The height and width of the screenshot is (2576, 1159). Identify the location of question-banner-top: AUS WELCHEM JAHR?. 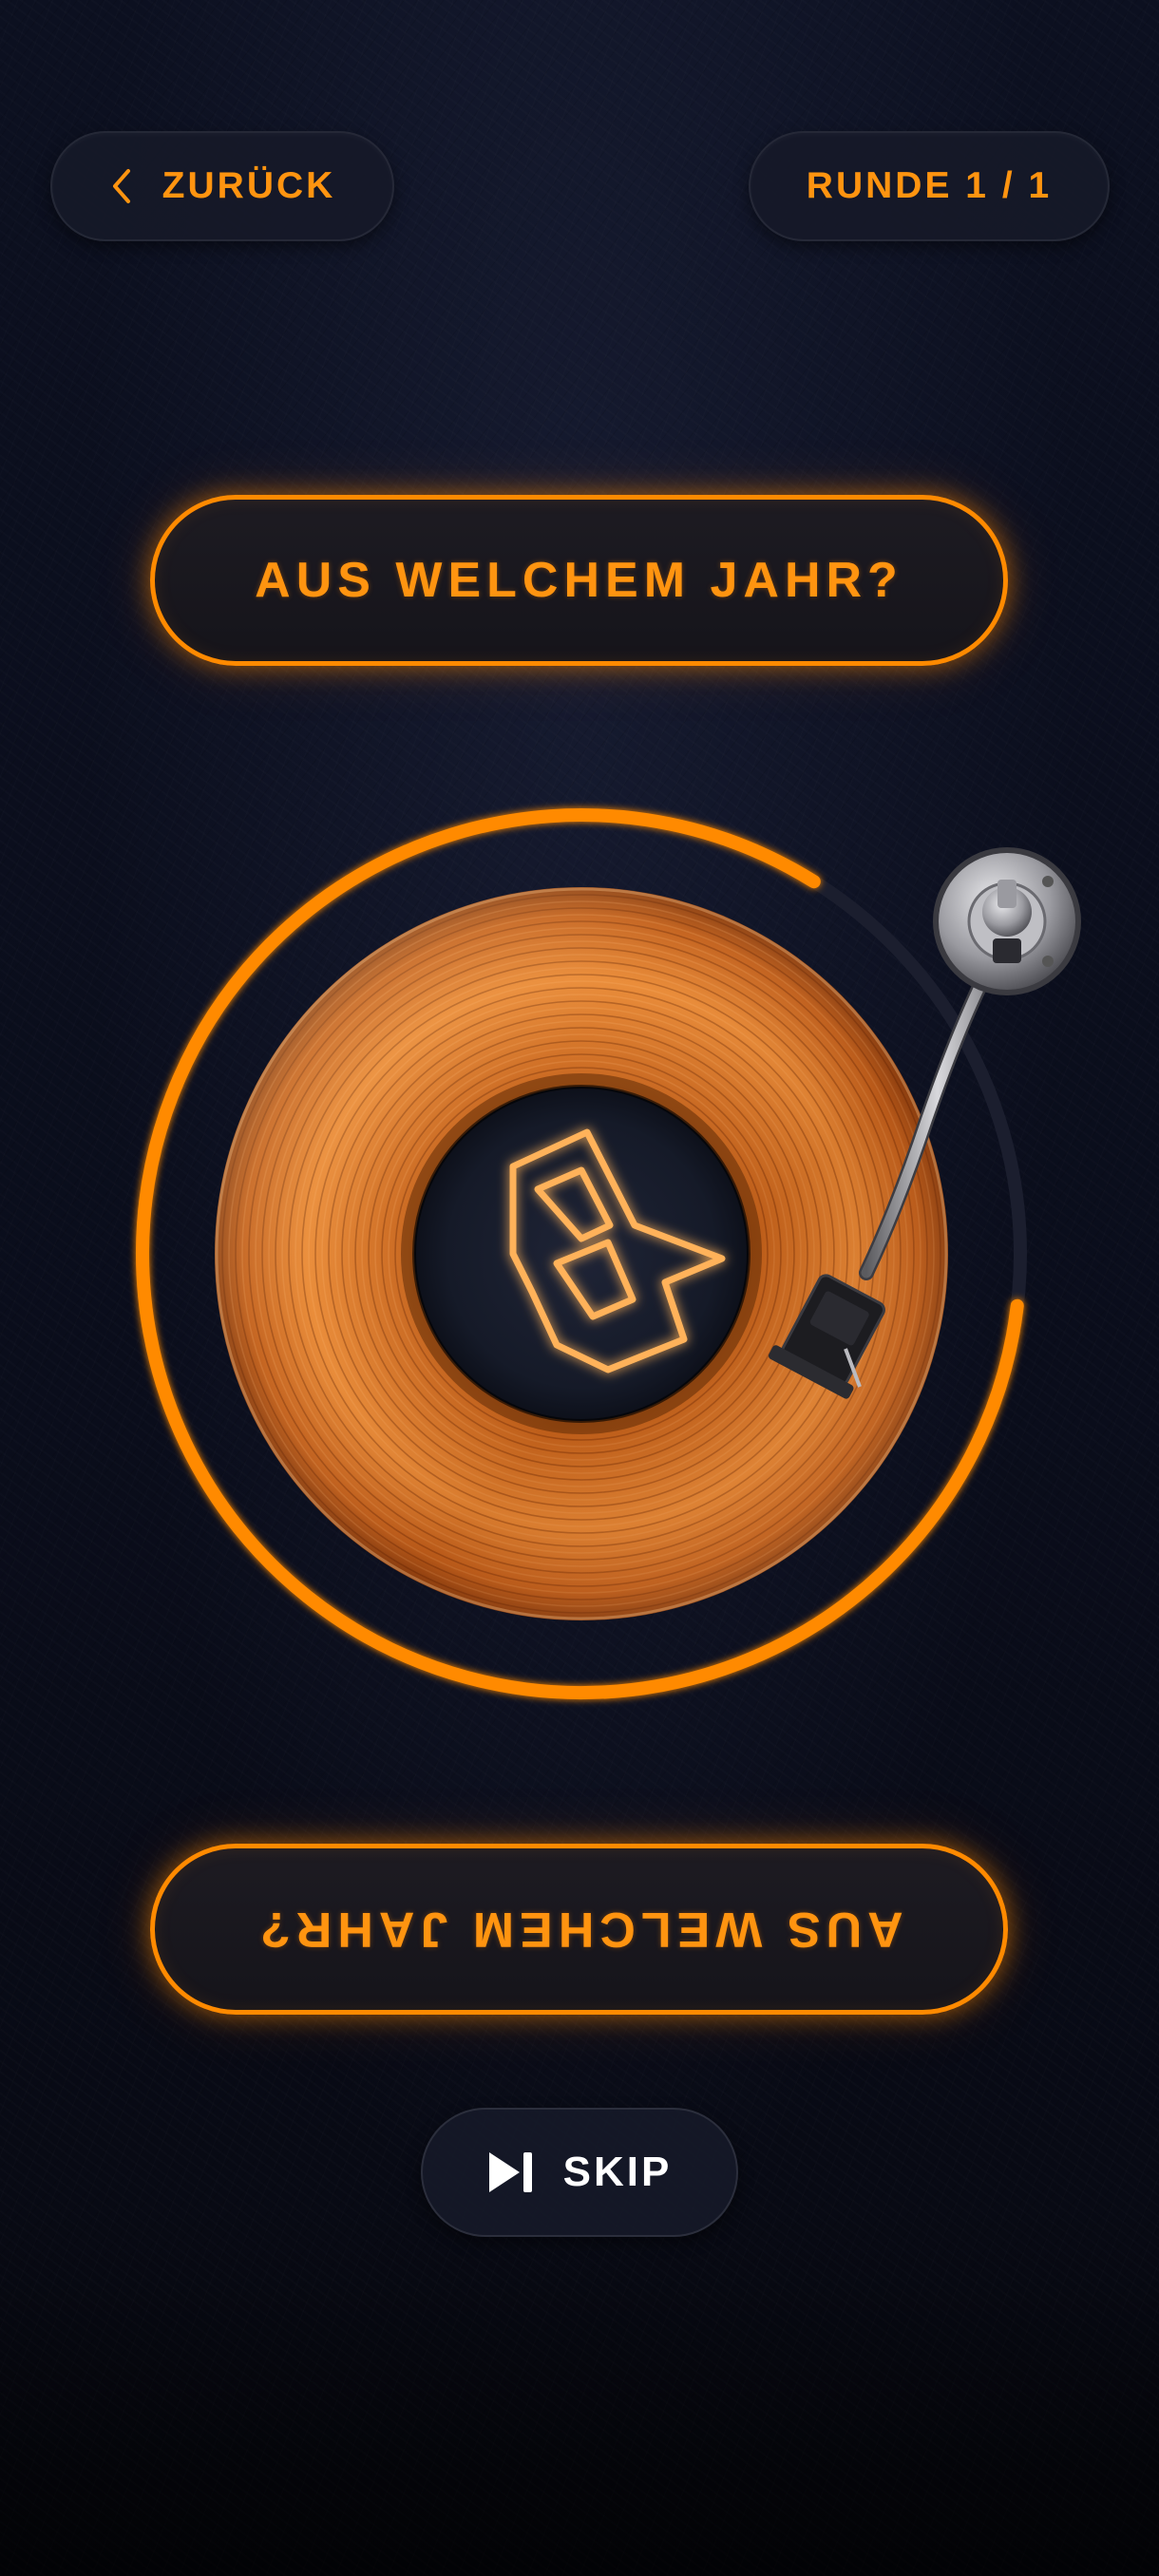
(579, 580).